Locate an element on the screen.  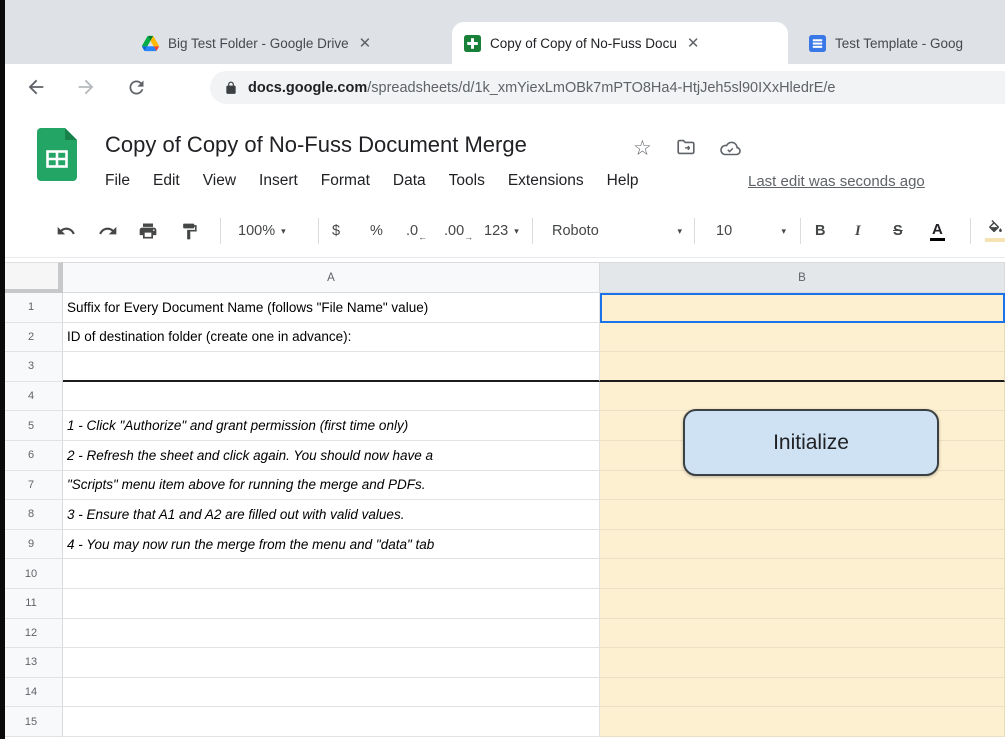
redo-button is located at coordinates (108, 231).